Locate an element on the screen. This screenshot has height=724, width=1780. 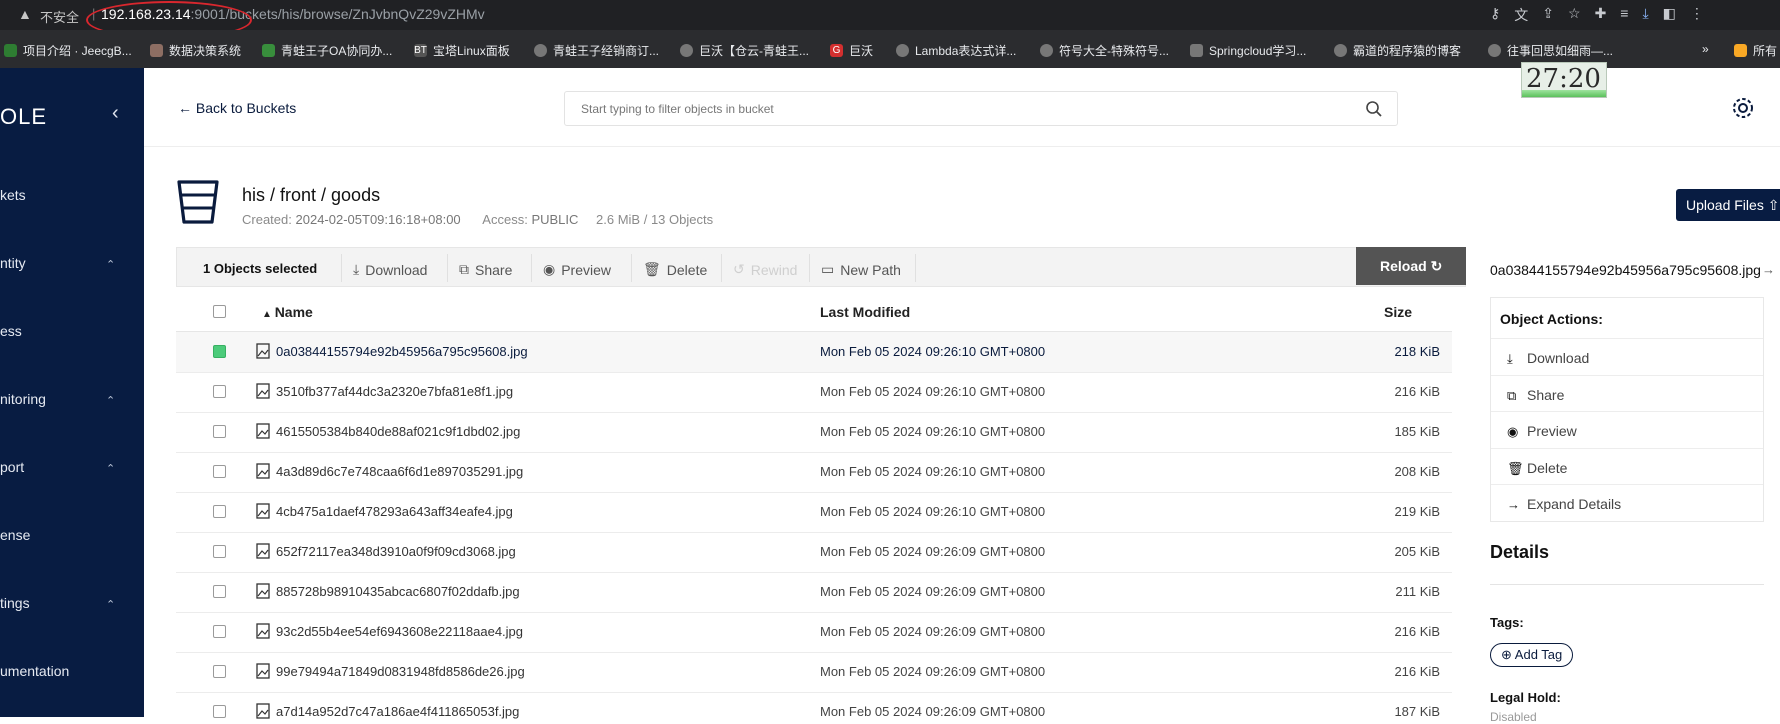
bookmark-item: BT 宝塔Linux面板 is located at coordinates (462, 50).